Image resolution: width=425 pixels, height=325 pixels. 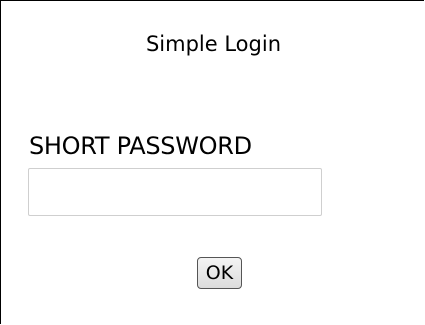 I want to click on password-label: SHORT PASSWORD, so click(x=140, y=146).